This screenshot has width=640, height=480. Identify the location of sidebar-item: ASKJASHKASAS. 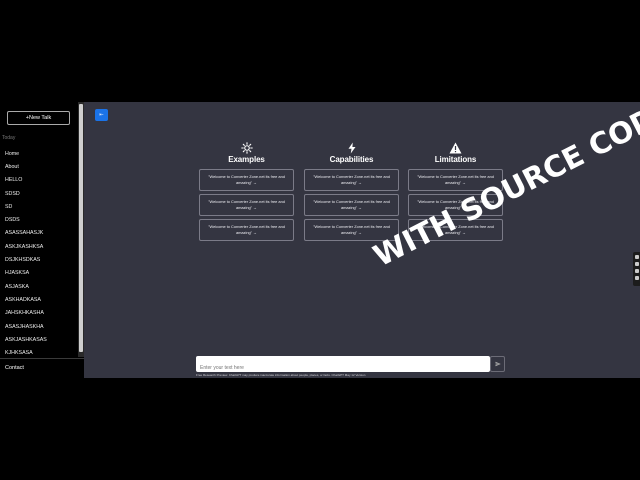
(39, 339).